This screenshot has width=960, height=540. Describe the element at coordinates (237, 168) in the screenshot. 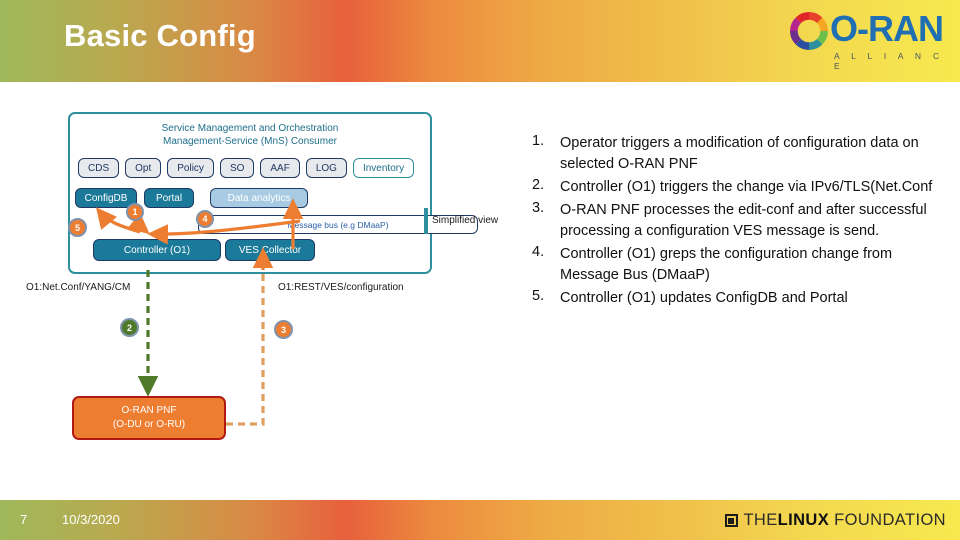

I see `pill-so: SO` at that location.